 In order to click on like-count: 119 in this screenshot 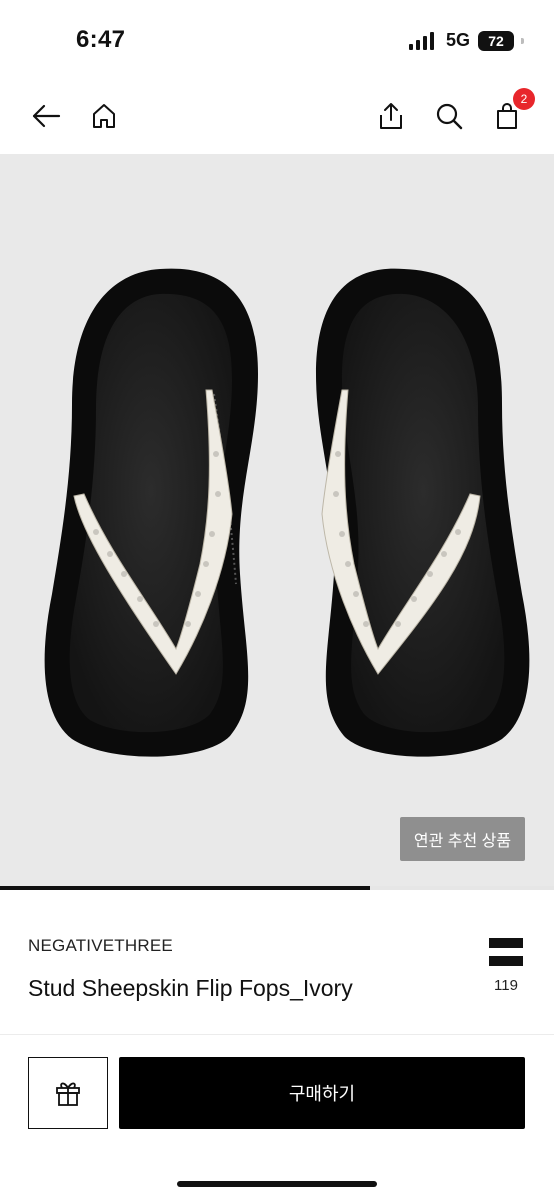, I will do `click(506, 985)`.